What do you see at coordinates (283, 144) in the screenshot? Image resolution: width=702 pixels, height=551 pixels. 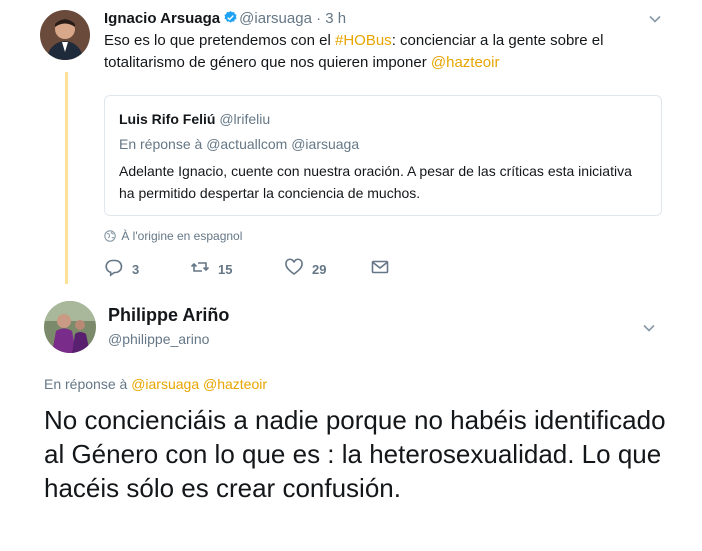 I see `reply-to-handles: @actuallcom @iarsuaga` at bounding box center [283, 144].